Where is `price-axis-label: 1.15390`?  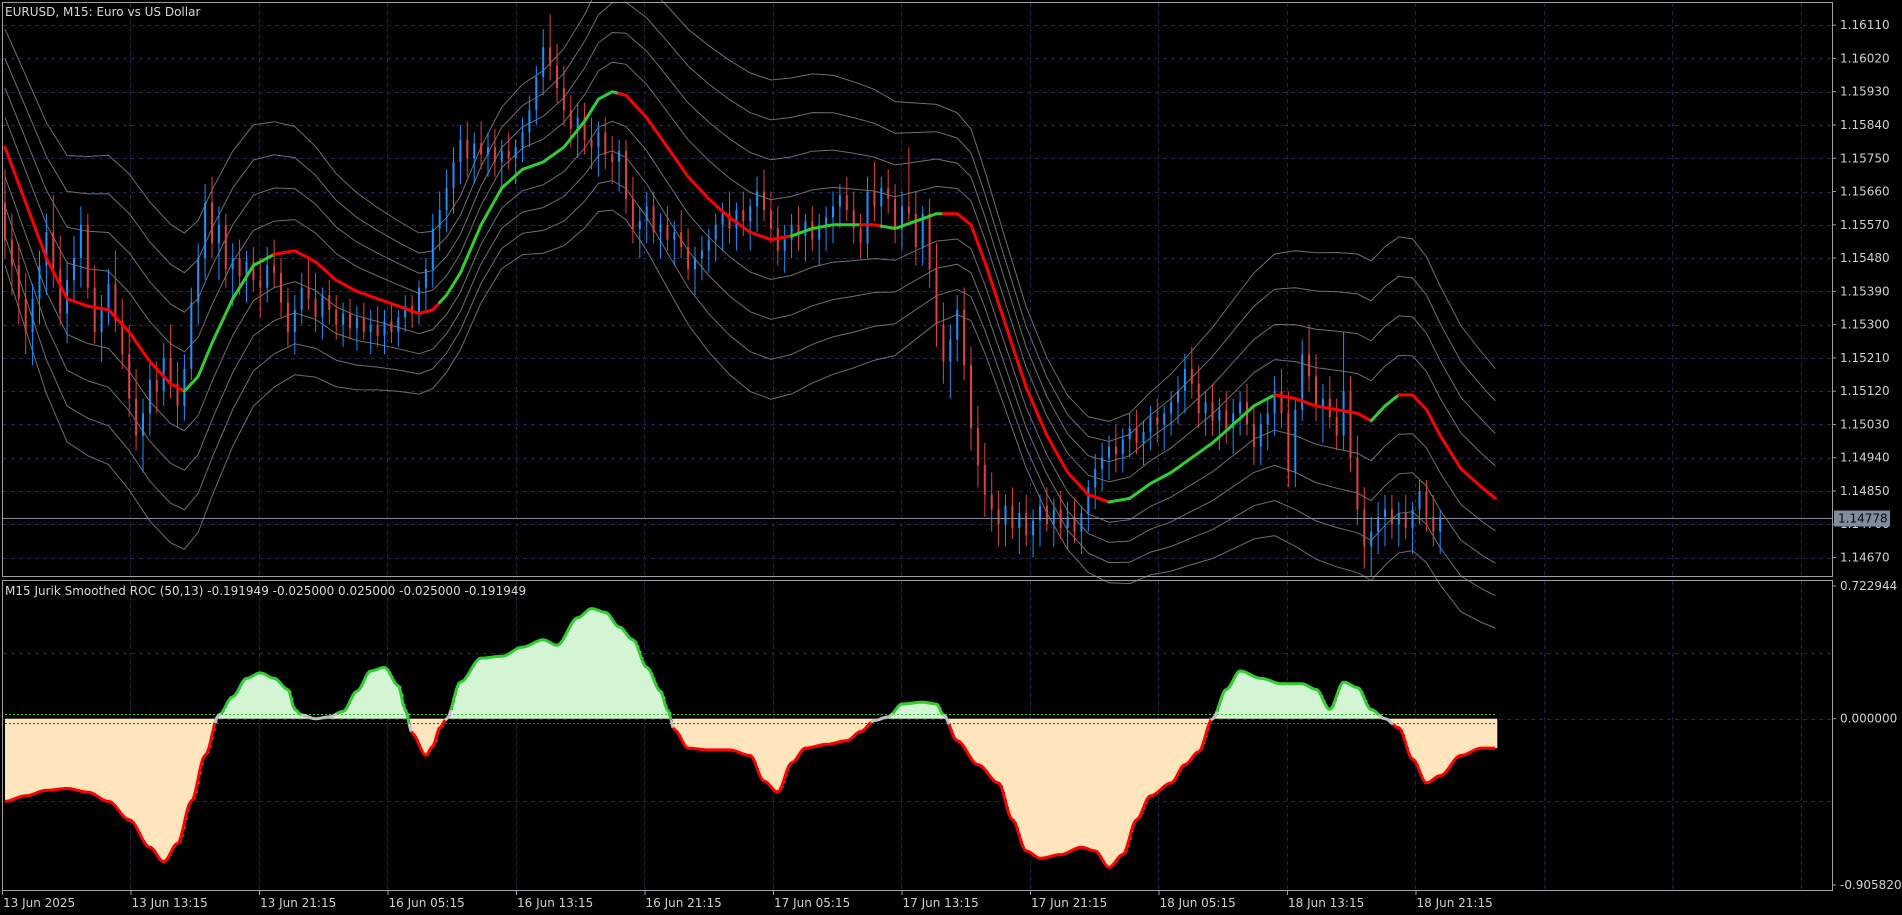
price-axis-label: 1.15390 is located at coordinates (1865, 291).